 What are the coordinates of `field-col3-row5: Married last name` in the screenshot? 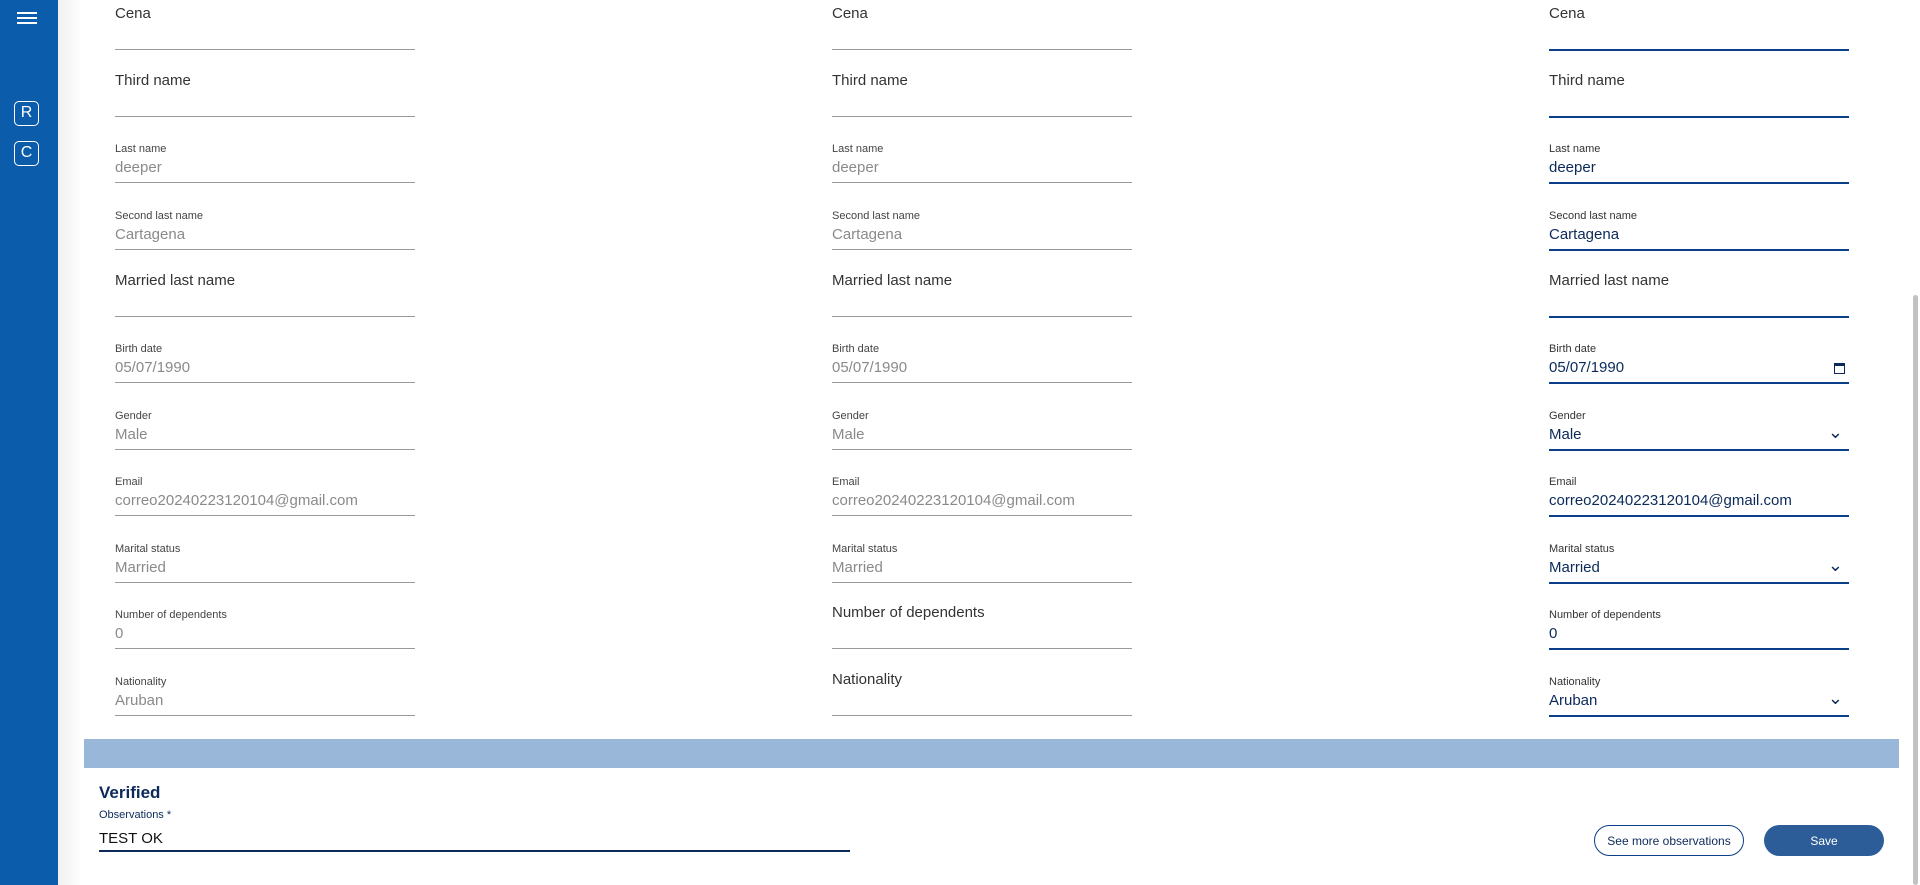 It's located at (1699, 289).